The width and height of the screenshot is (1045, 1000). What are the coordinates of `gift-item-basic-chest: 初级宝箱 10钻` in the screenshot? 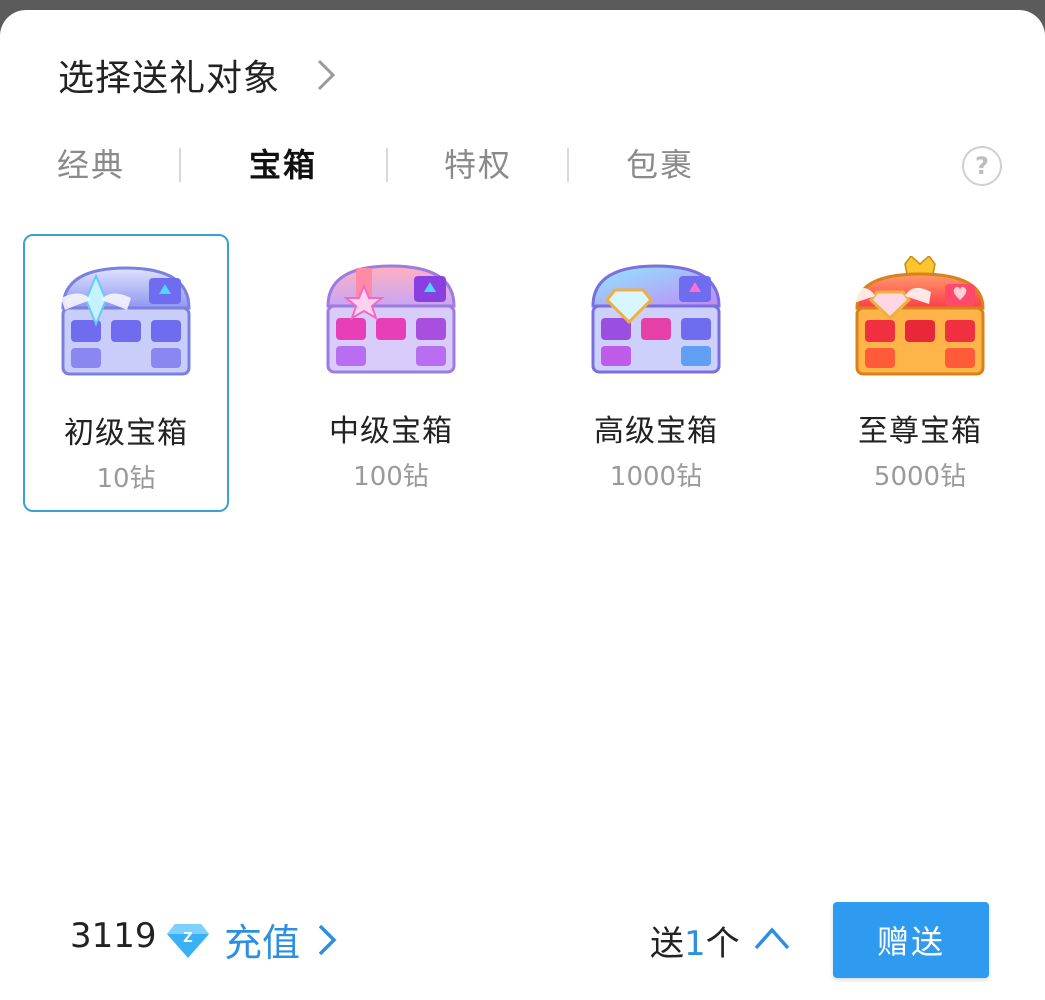 It's located at (126, 373).